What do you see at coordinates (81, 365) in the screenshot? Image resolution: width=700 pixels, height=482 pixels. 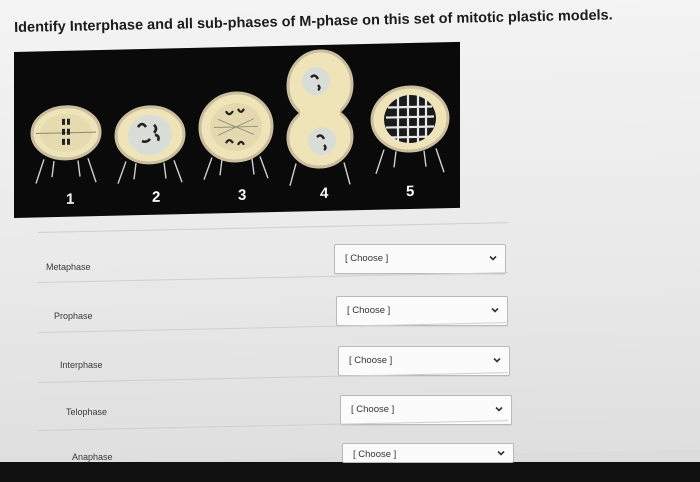 I see `match-term-interphase: Interphase` at bounding box center [81, 365].